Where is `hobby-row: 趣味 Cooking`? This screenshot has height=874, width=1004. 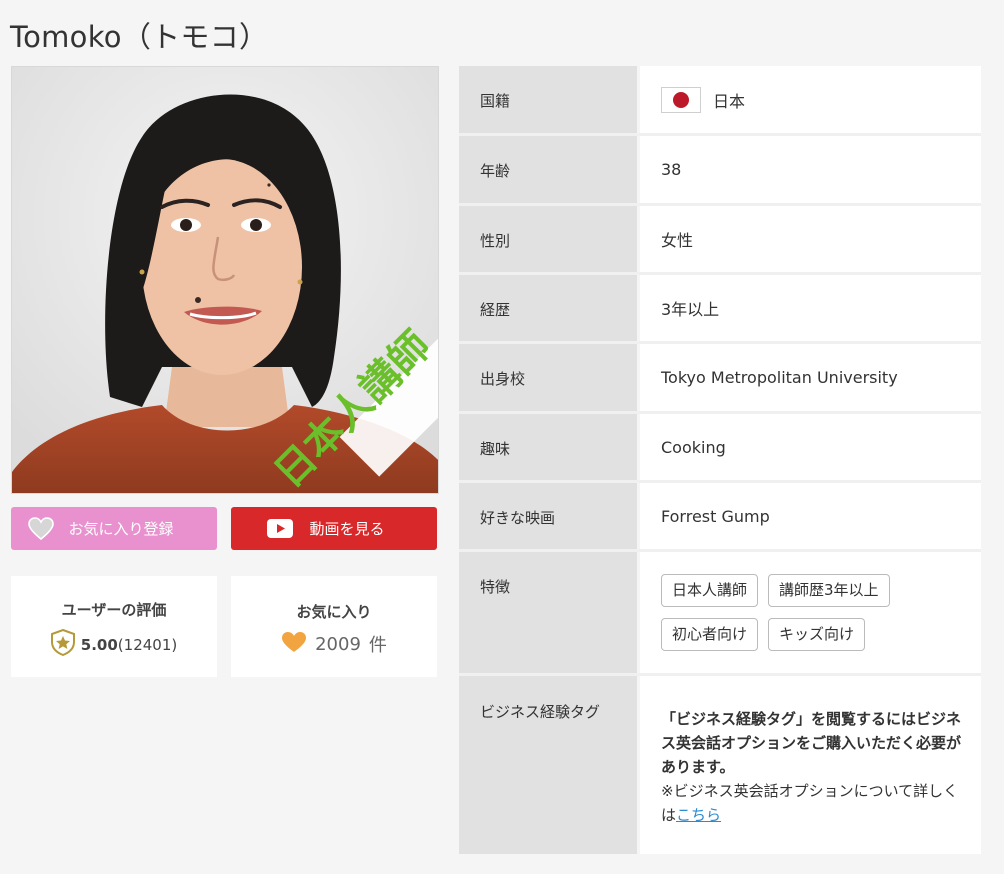 hobby-row: 趣味 Cooking is located at coordinates (720, 448).